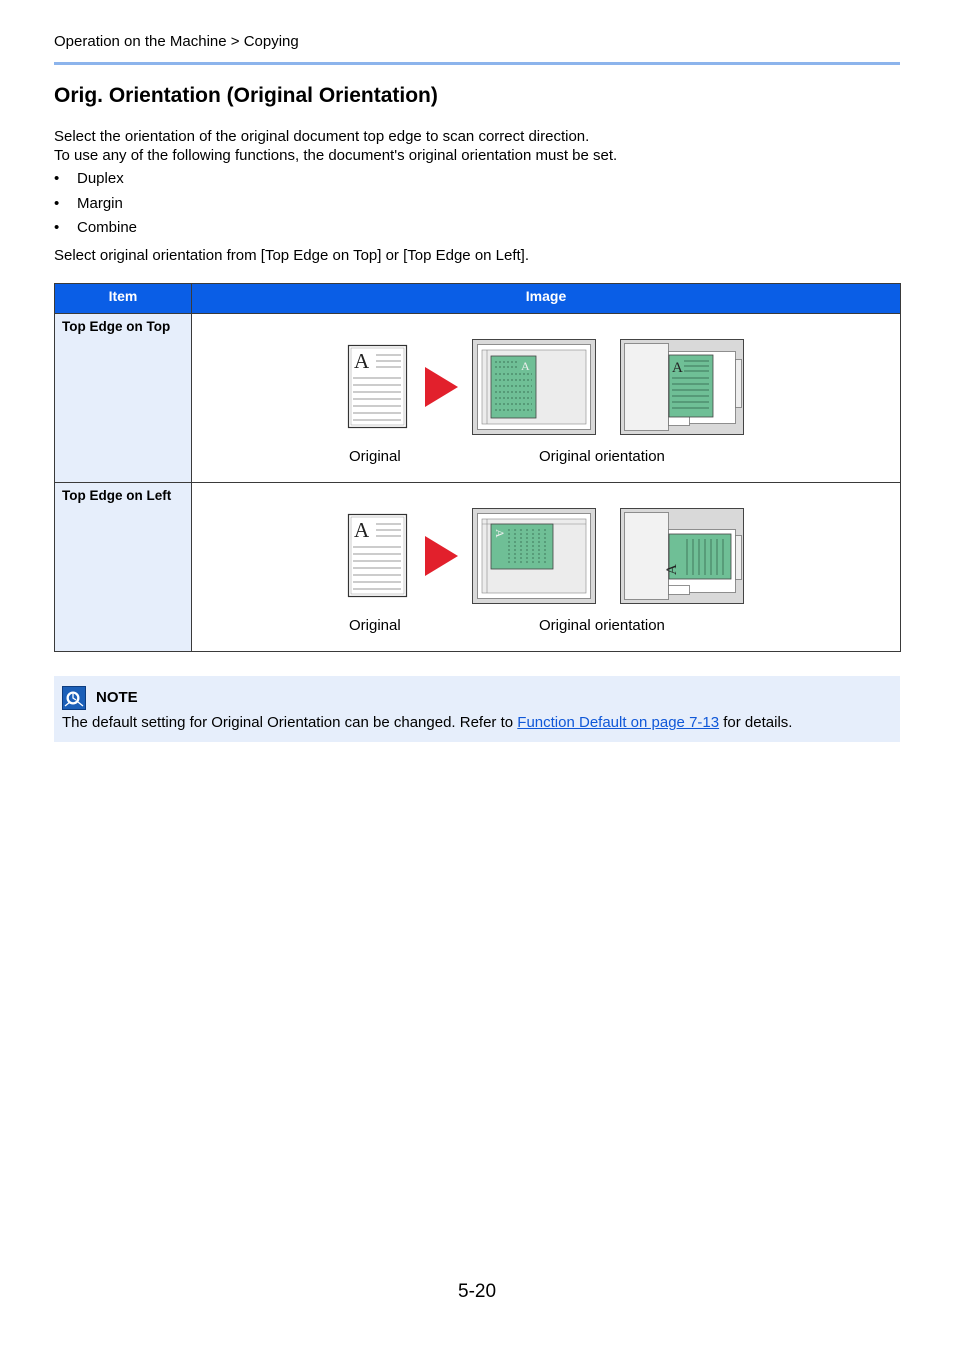 The height and width of the screenshot is (1350, 954). I want to click on breadcrumb: Operation on the Machine > Copying, so click(176, 41).